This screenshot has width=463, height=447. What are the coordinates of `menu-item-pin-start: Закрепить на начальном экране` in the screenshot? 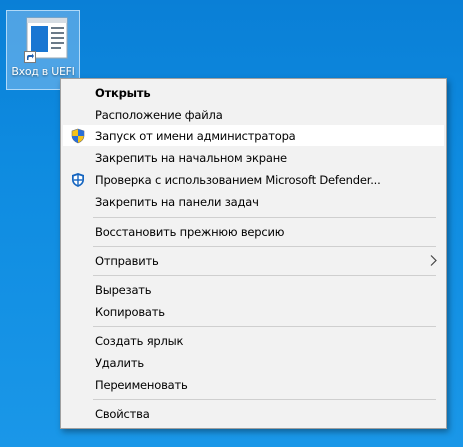 It's located at (253, 157).